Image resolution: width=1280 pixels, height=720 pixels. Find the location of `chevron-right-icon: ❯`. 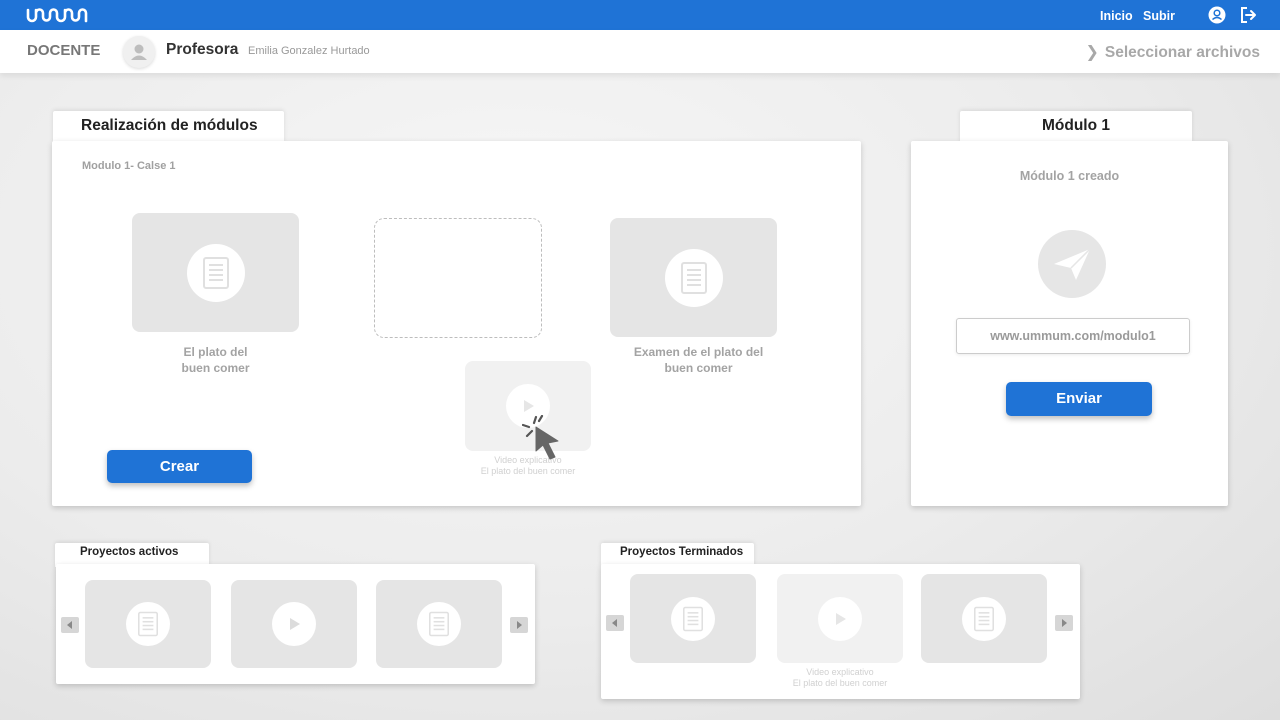

chevron-right-icon: ❯ is located at coordinates (1092, 52).